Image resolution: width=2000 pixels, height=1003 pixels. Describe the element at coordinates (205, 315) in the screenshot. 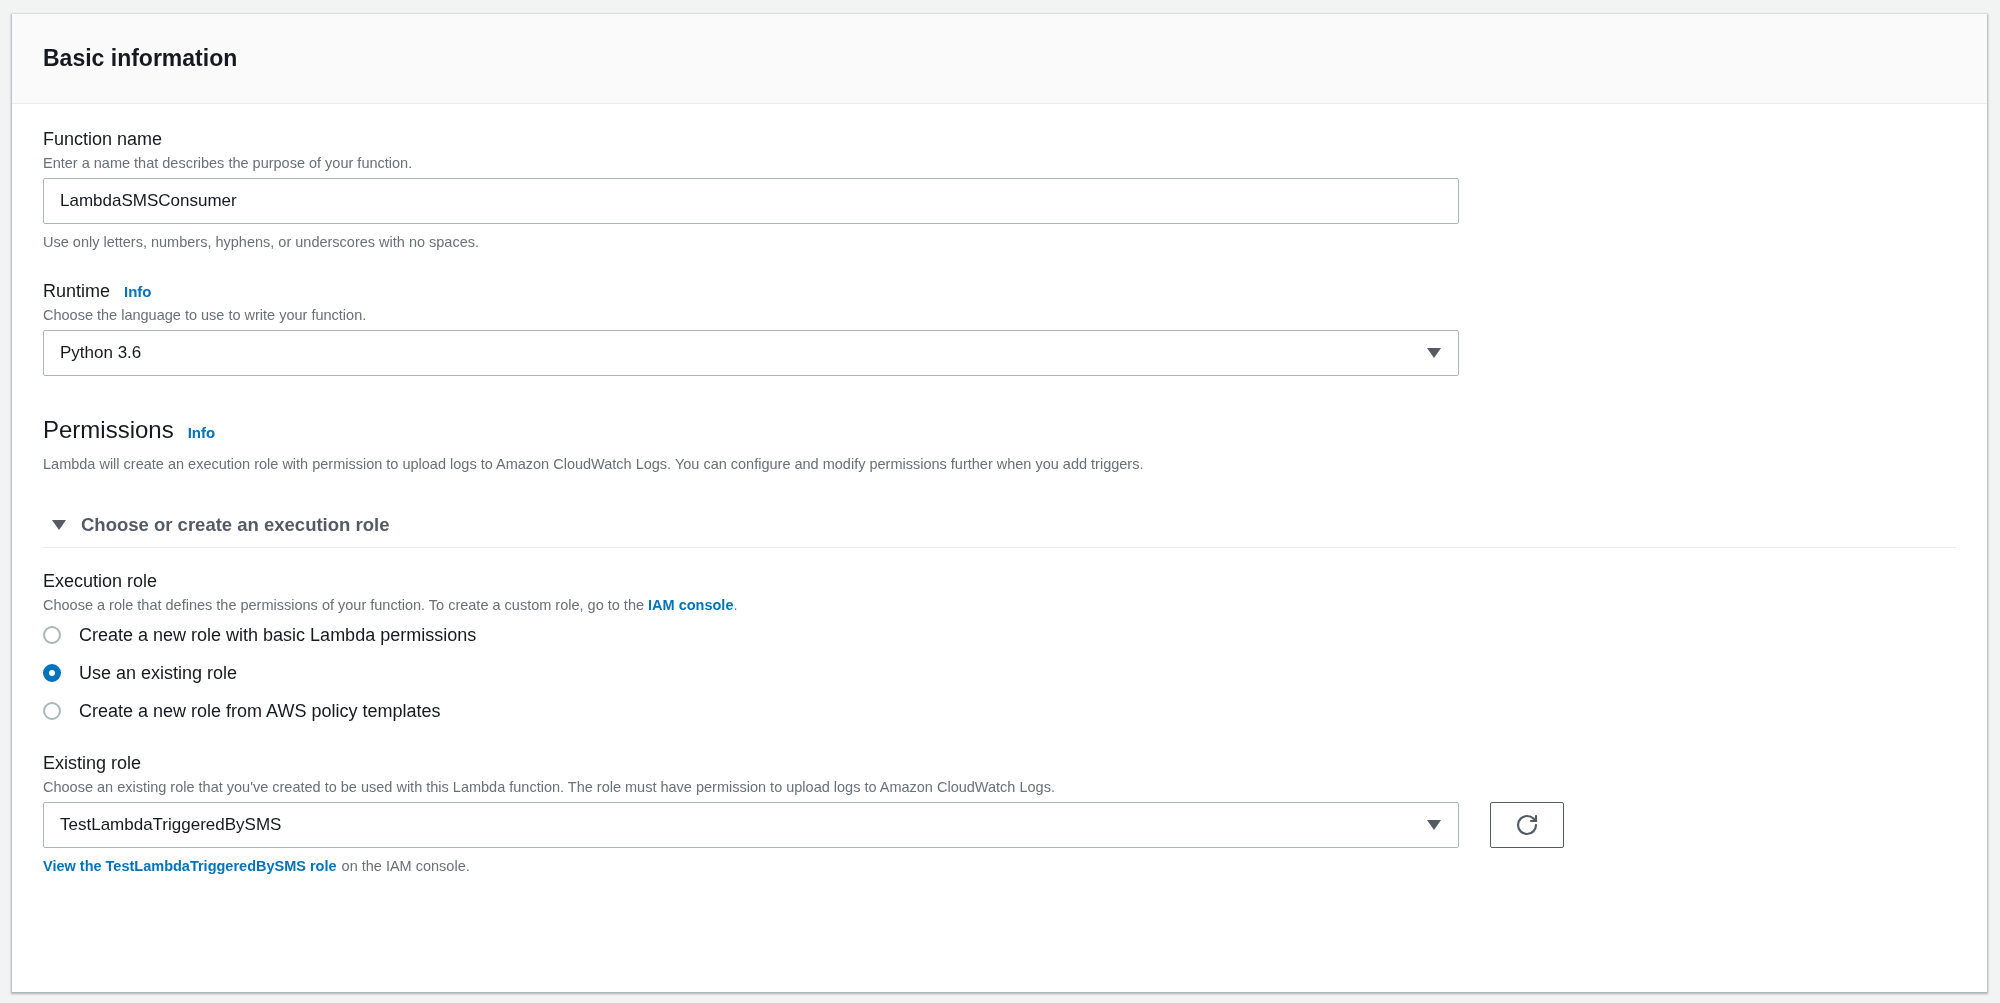

I see `field-hint: Choose the language to use to write your function.` at that location.